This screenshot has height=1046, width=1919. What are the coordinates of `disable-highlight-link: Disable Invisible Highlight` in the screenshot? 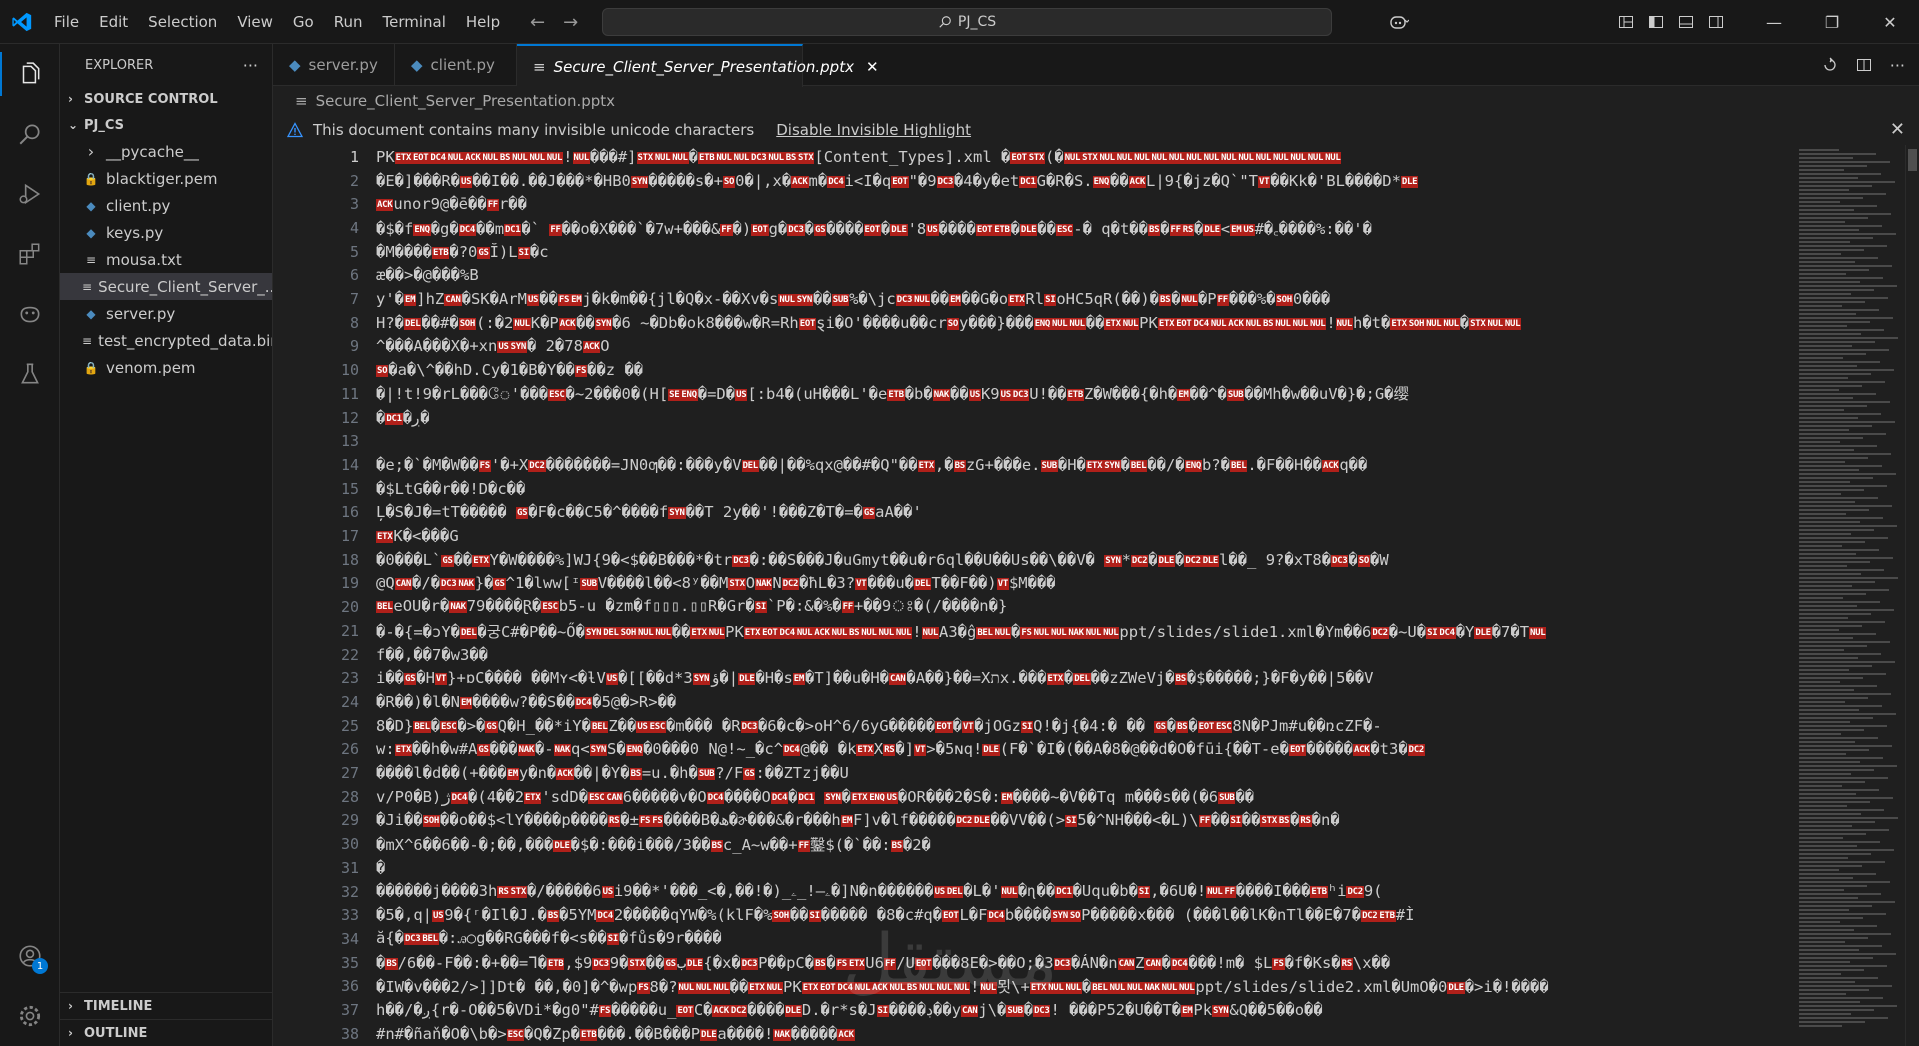 It's located at (873, 130).